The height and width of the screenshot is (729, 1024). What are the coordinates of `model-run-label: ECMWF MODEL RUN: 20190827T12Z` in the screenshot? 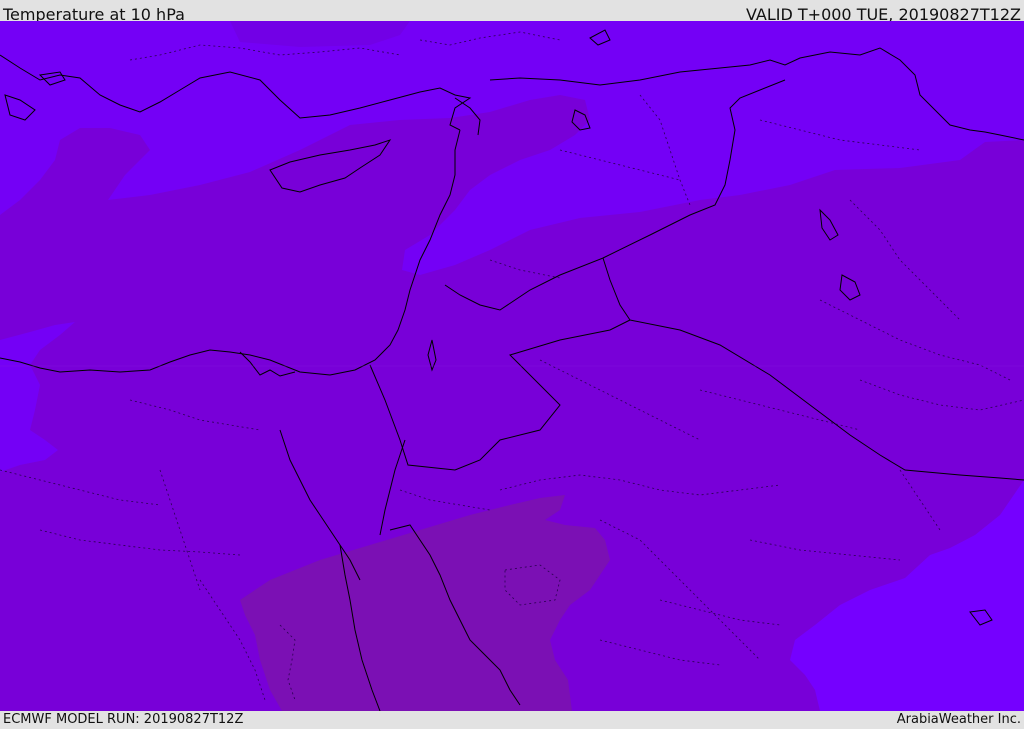 It's located at (123, 719).